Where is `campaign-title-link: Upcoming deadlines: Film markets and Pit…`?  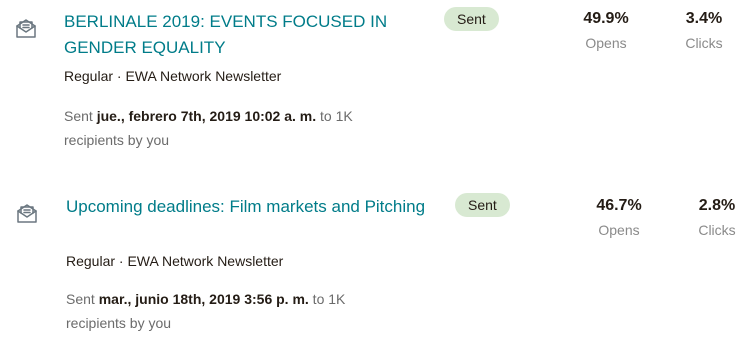
campaign-title-link: Upcoming deadlines: Film markets and Pit… is located at coordinates (246, 207).